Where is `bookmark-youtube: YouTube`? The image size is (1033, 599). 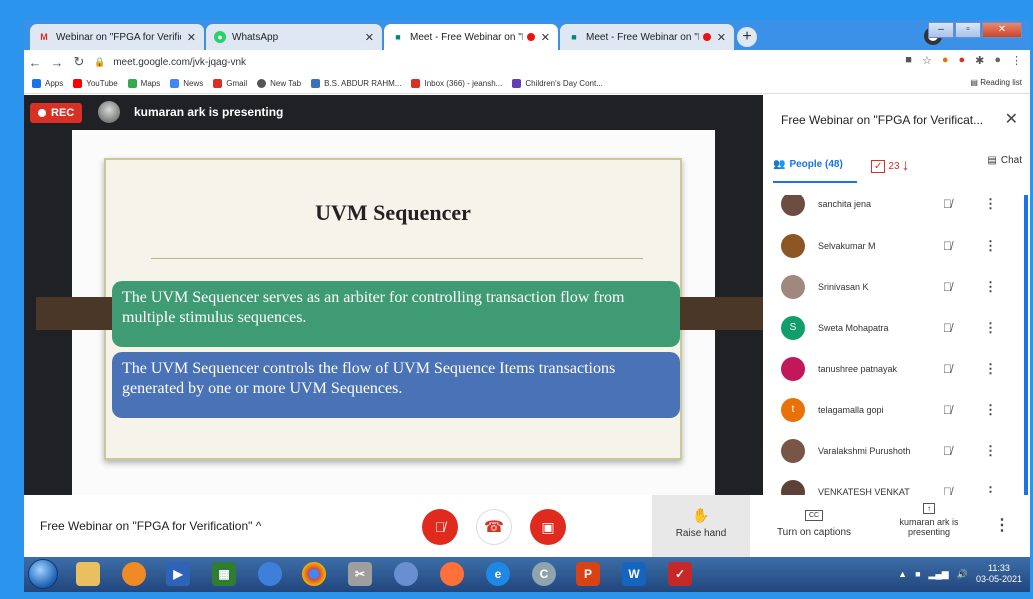 bookmark-youtube: YouTube is located at coordinates (95, 83).